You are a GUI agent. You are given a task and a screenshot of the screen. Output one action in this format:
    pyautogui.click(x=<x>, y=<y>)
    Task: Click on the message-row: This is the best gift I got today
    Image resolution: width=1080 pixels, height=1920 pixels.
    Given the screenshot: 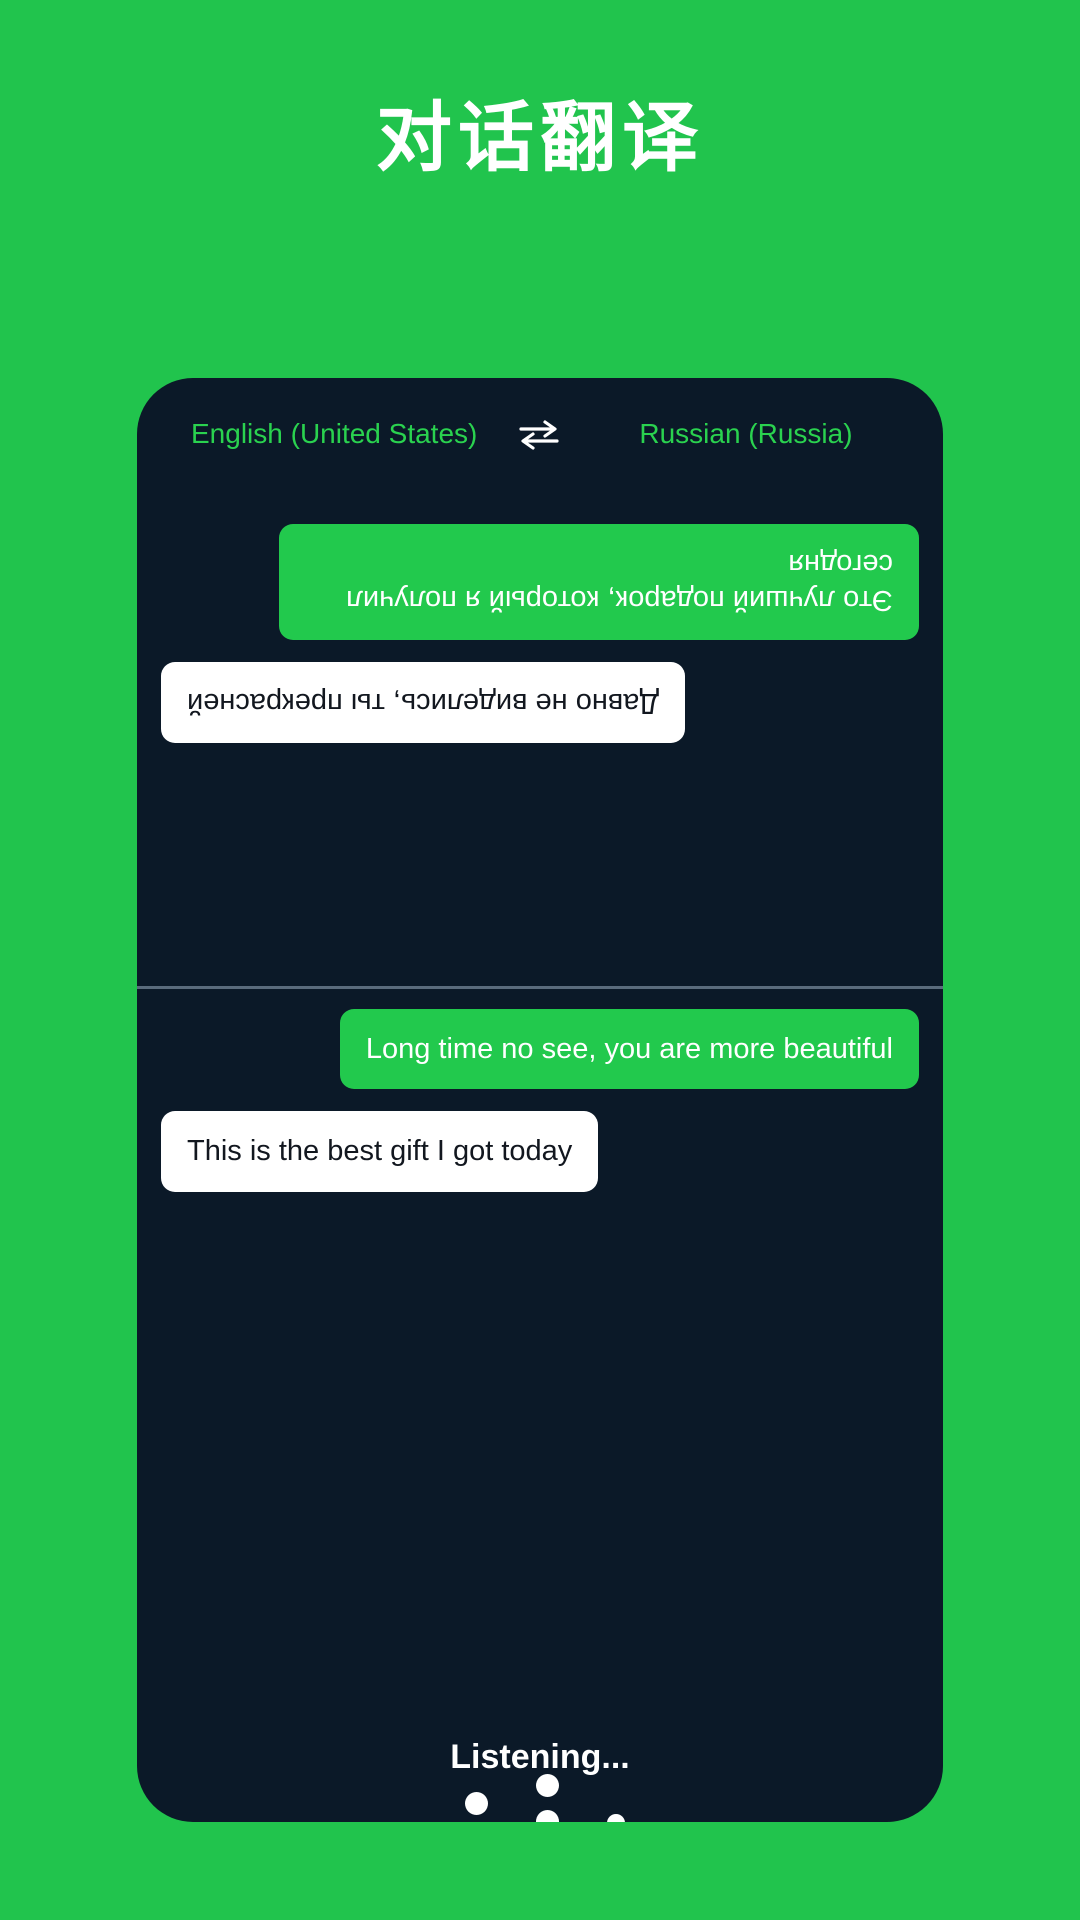 What is the action you would take?
    pyautogui.click(x=540, y=1151)
    